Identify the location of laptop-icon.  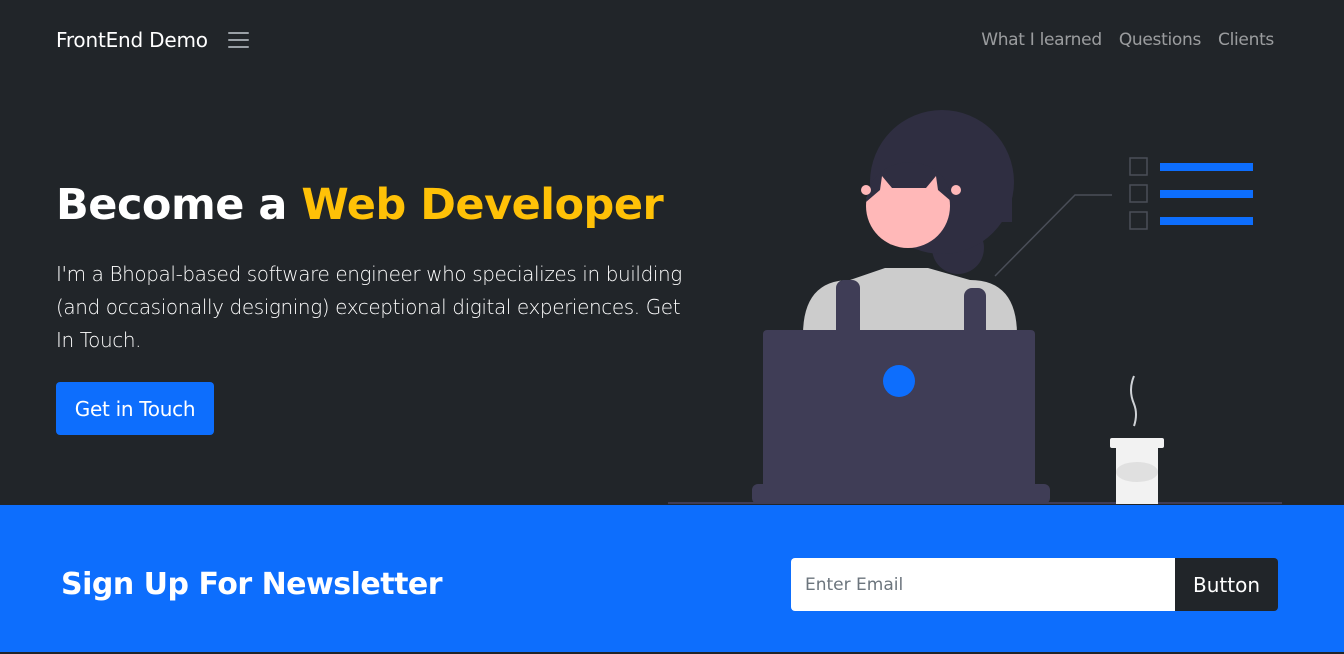
(901, 417).